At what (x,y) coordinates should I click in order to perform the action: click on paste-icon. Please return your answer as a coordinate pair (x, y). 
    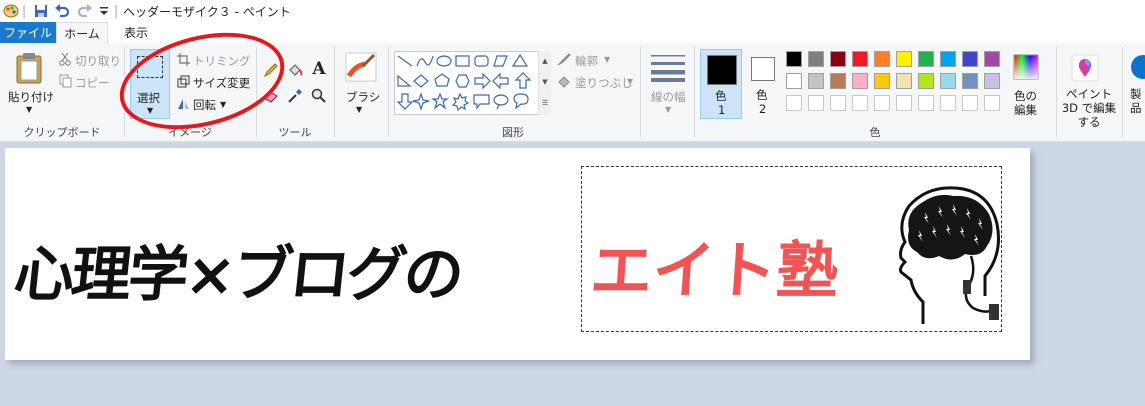
    Looking at the image, I should click on (29, 68).